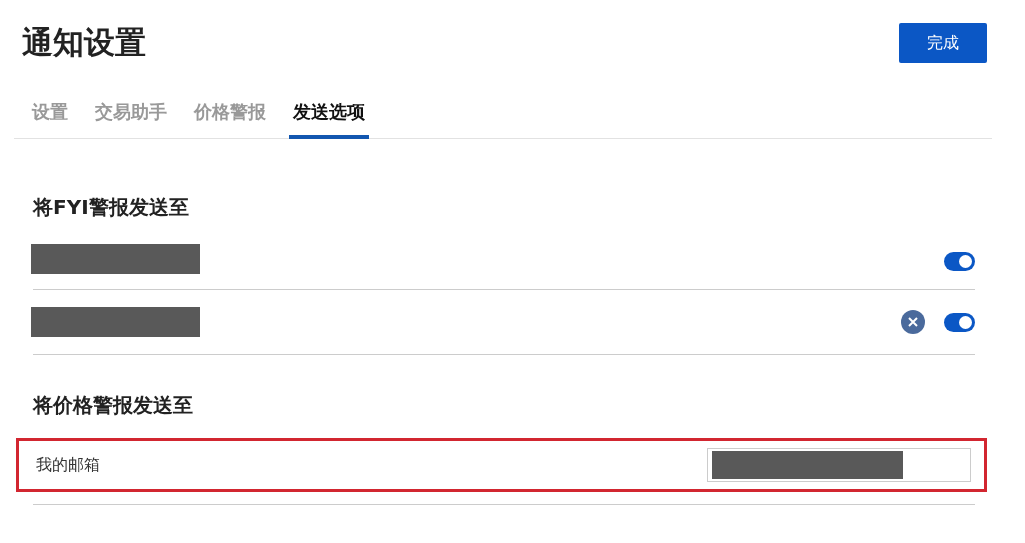 The height and width of the screenshot is (543, 1025). I want to click on done-button: 完成, so click(943, 43).